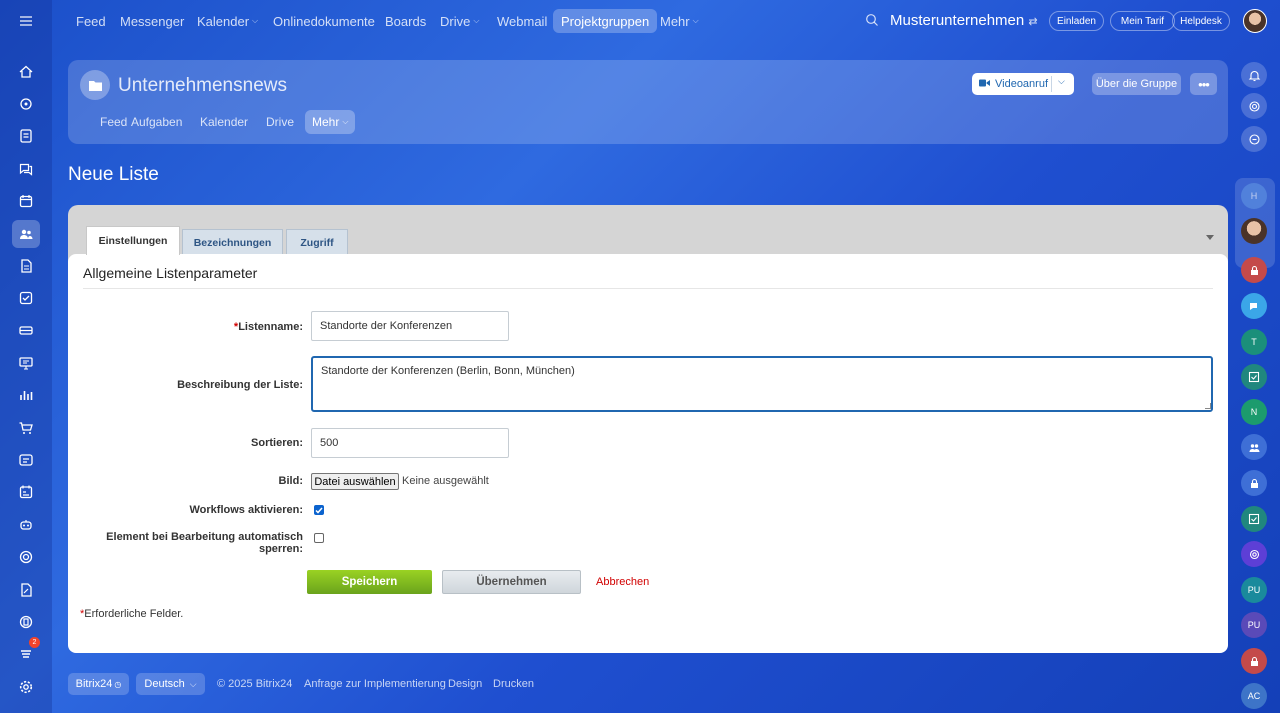  I want to click on choose-file-button: Datei auswählen, so click(355, 481).